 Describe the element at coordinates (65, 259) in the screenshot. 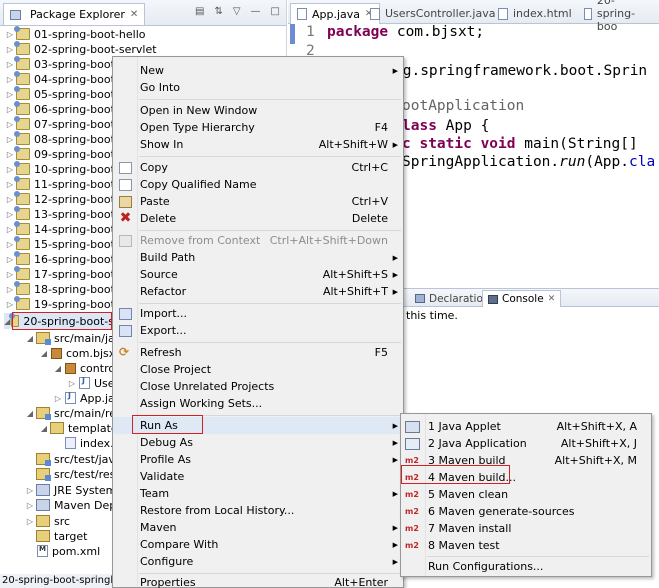

I see `tree-item-project: ▷ 16-spring-boot-e` at that location.